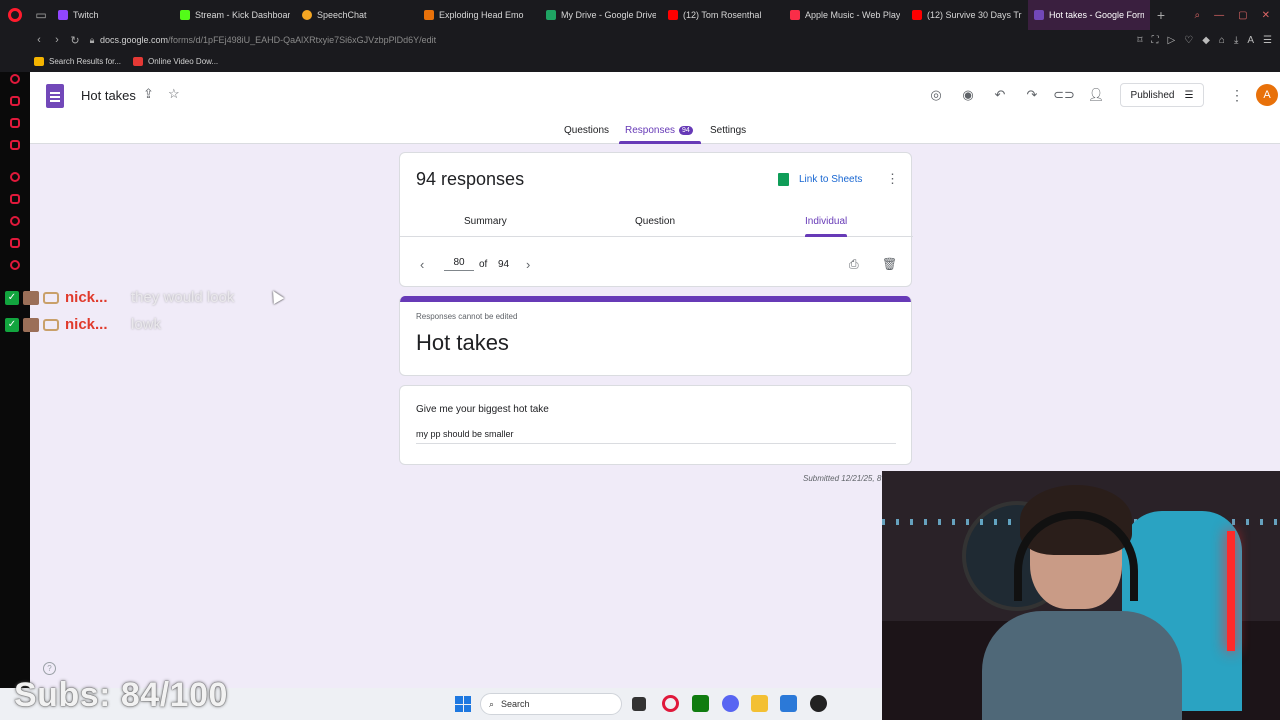  What do you see at coordinates (55, 96) in the screenshot?
I see `google-forms-logo-icon` at bounding box center [55, 96].